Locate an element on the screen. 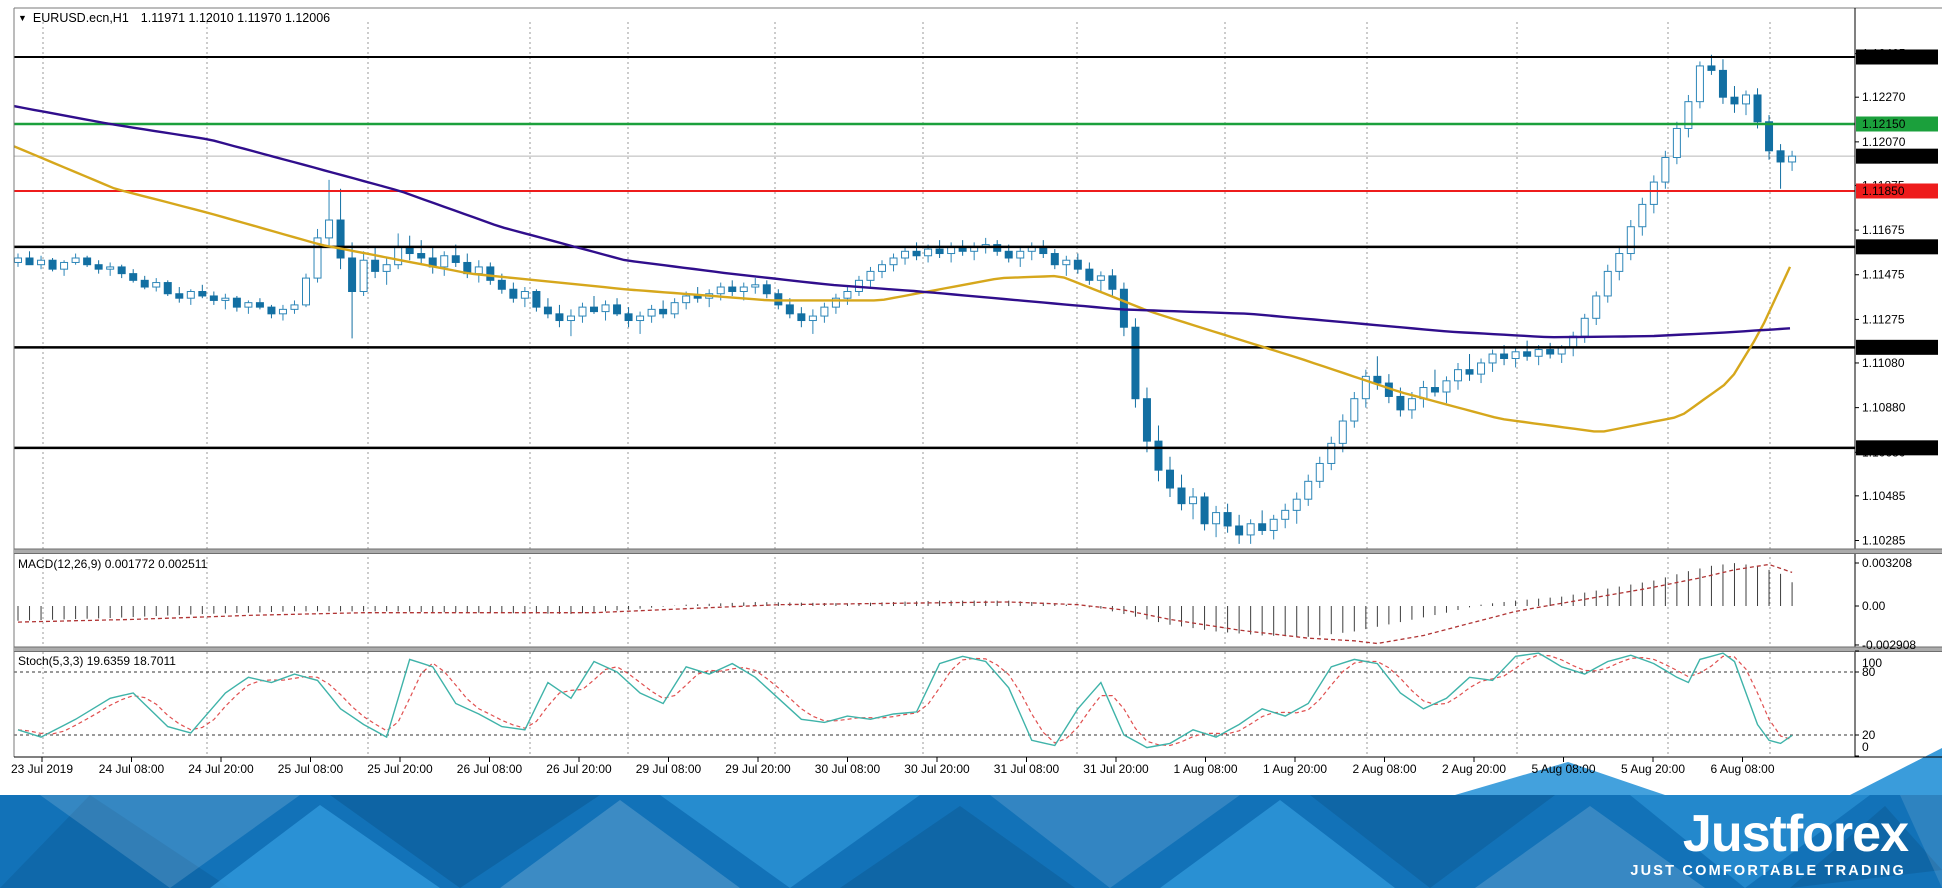 This screenshot has height=888, width=1942. price-badge: 1.11850 is located at coordinates (1897, 191).